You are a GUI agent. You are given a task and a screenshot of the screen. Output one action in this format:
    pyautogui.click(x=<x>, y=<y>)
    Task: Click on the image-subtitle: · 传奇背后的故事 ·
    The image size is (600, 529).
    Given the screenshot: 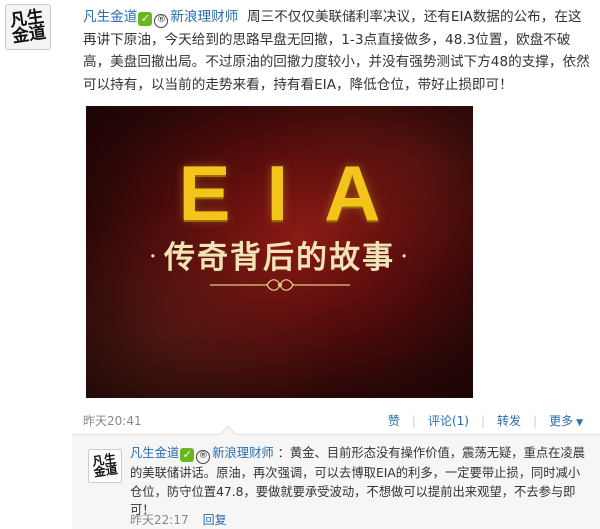 What is the action you would take?
    pyautogui.click(x=279, y=258)
    